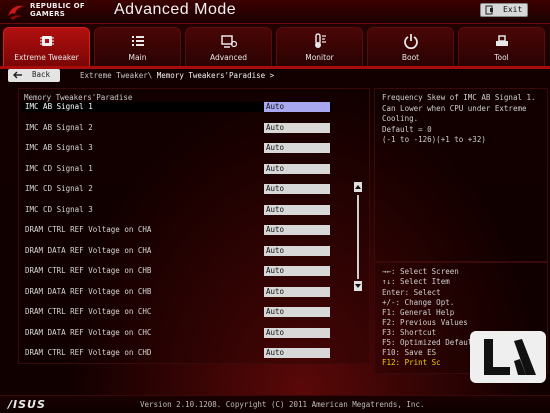 This screenshot has height=413, width=550. What do you see at coordinates (17, 75) in the screenshot?
I see `back-arrow-icon` at bounding box center [17, 75].